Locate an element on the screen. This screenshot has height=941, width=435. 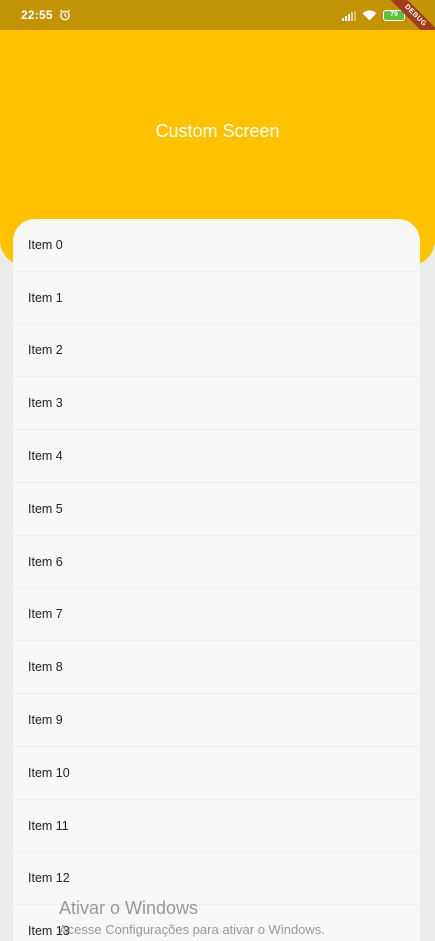
status-time: 22:55 is located at coordinates (37, 15).